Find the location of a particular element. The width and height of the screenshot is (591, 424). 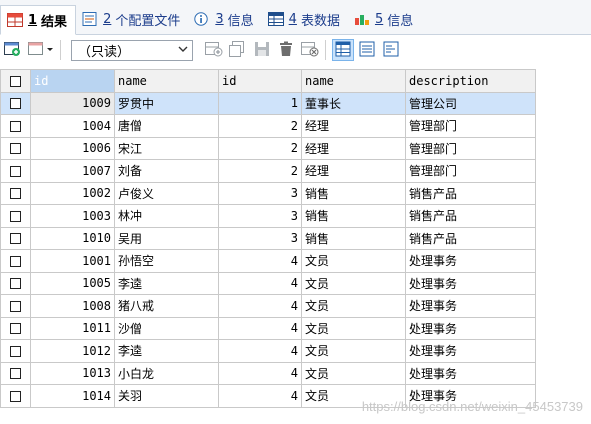

cell-name: 小白龙 is located at coordinates (166, 373).